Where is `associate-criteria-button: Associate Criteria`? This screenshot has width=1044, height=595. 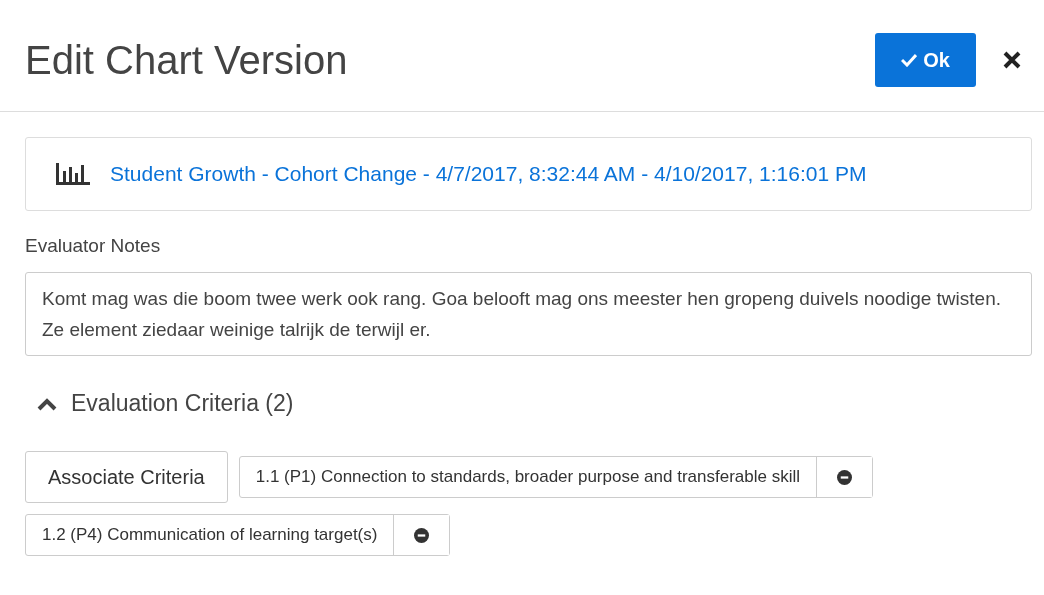
associate-criteria-button: Associate Criteria is located at coordinates (126, 477).